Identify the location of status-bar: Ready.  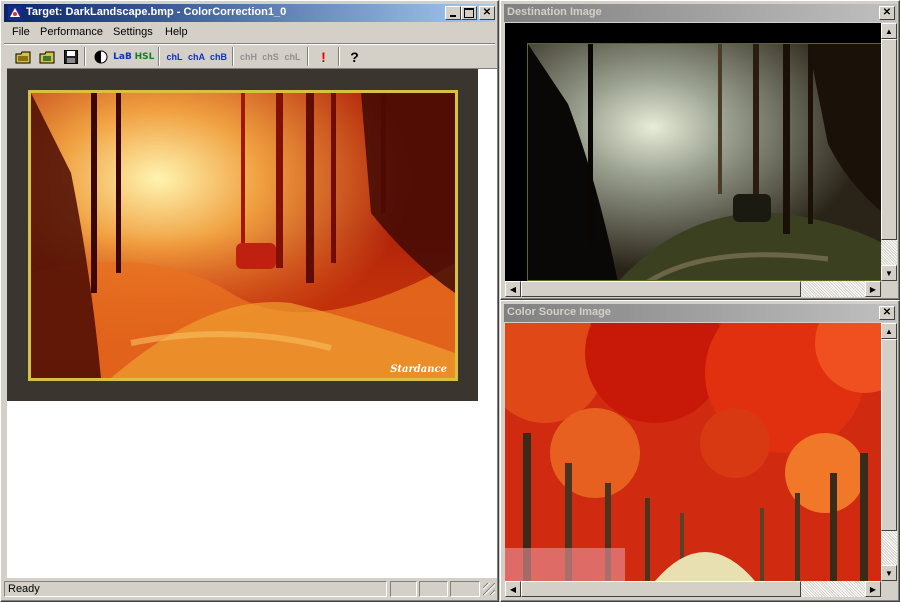
(250, 589).